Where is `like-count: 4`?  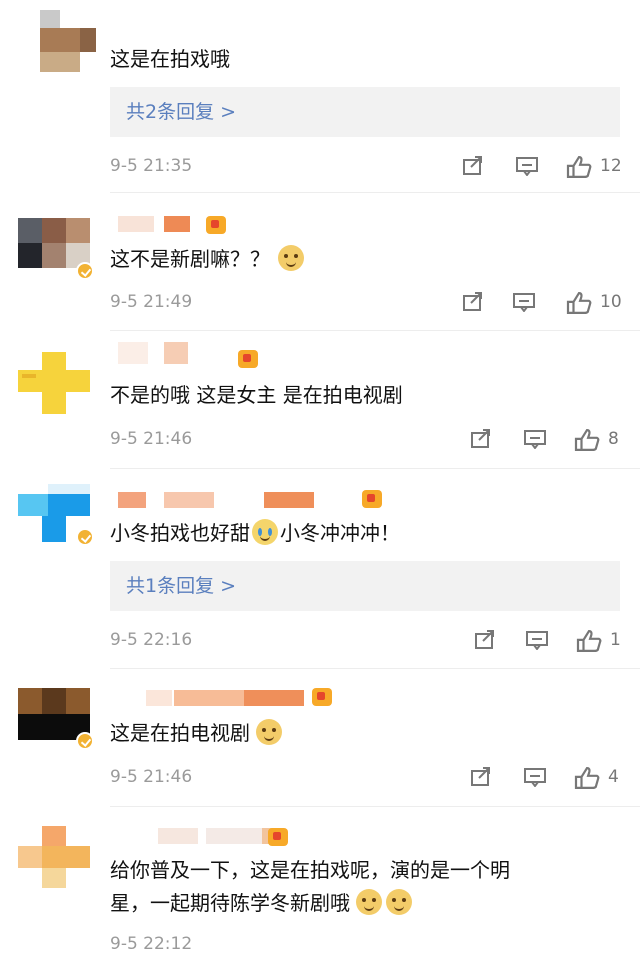 like-count: 4 is located at coordinates (613, 777).